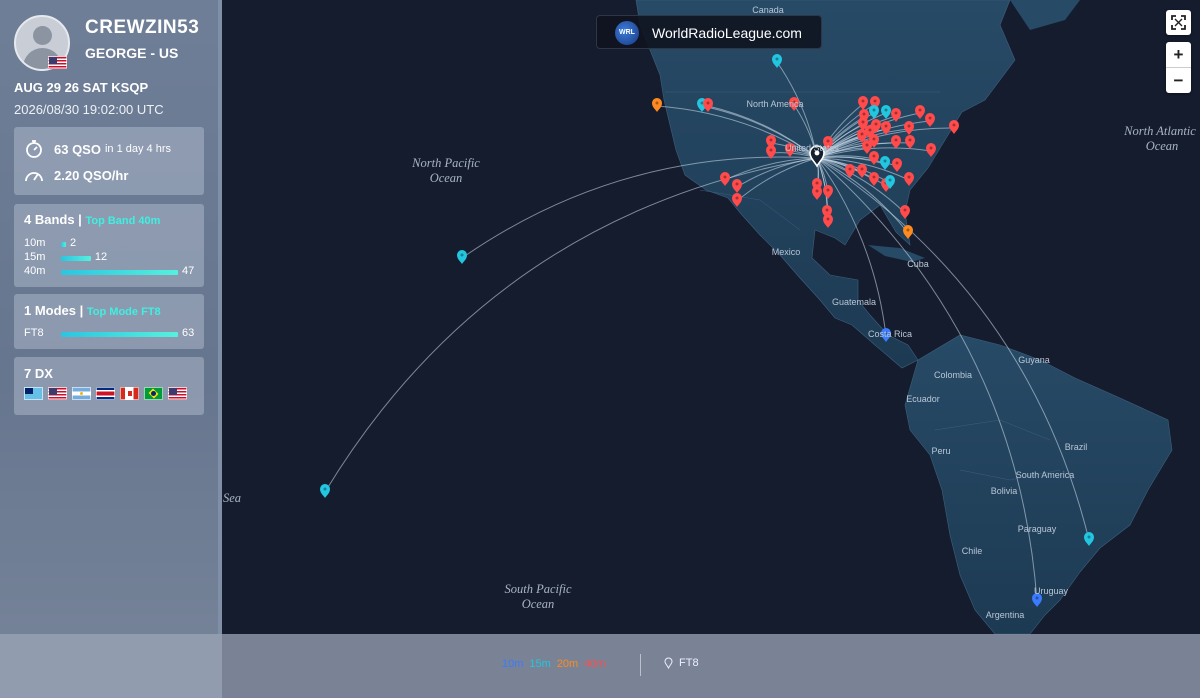 The image size is (1200, 698). I want to click on map-label-ecuador: Ecuador, so click(923, 399).